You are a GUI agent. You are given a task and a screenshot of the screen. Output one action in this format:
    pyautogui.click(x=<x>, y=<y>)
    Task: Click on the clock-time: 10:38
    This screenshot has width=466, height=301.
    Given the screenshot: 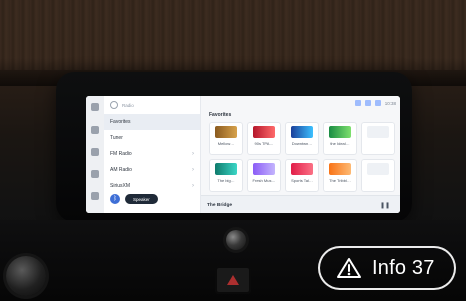 What is the action you would take?
    pyautogui.click(x=390, y=103)
    